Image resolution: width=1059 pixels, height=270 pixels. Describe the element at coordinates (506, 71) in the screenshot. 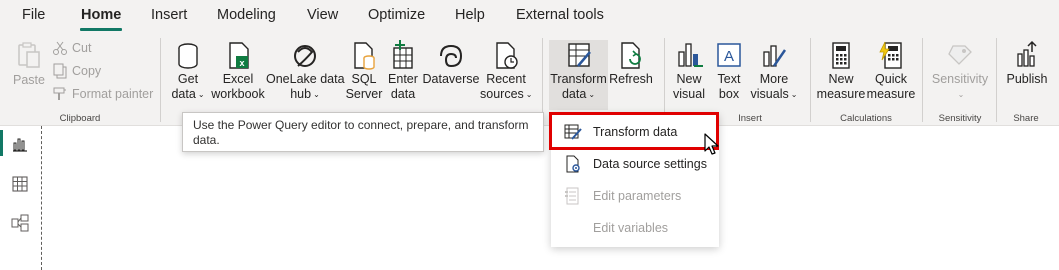

I see `recent-sources-button: Recent sources ⌄` at that location.